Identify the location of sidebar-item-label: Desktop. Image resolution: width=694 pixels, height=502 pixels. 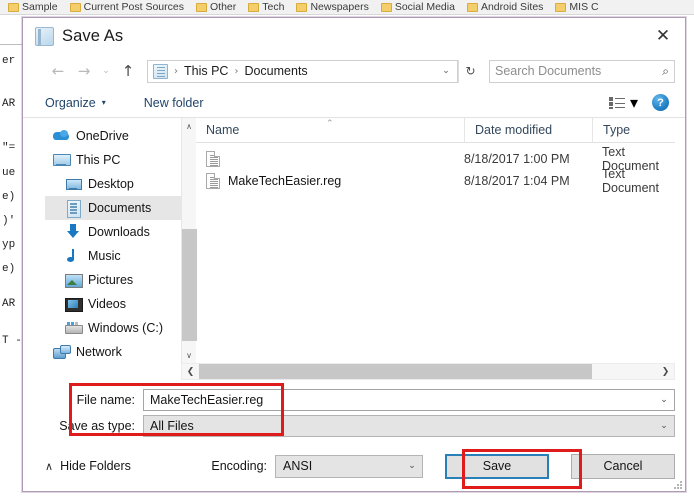
(111, 184).